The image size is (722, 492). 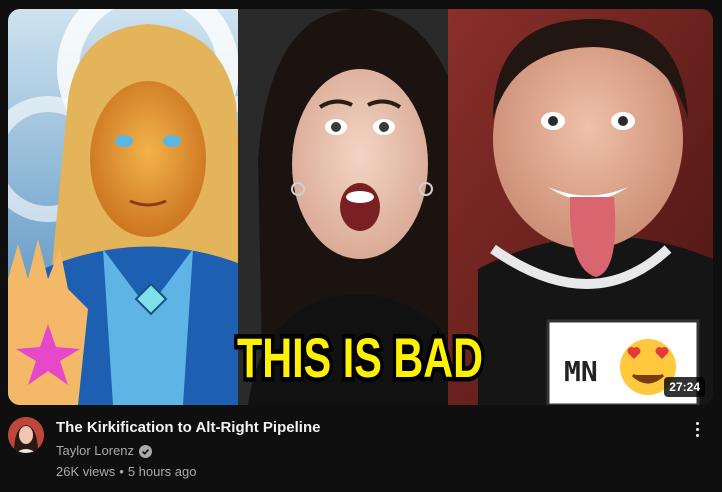 What do you see at coordinates (684, 387) in the screenshot?
I see `duration-badge: 27:24` at bounding box center [684, 387].